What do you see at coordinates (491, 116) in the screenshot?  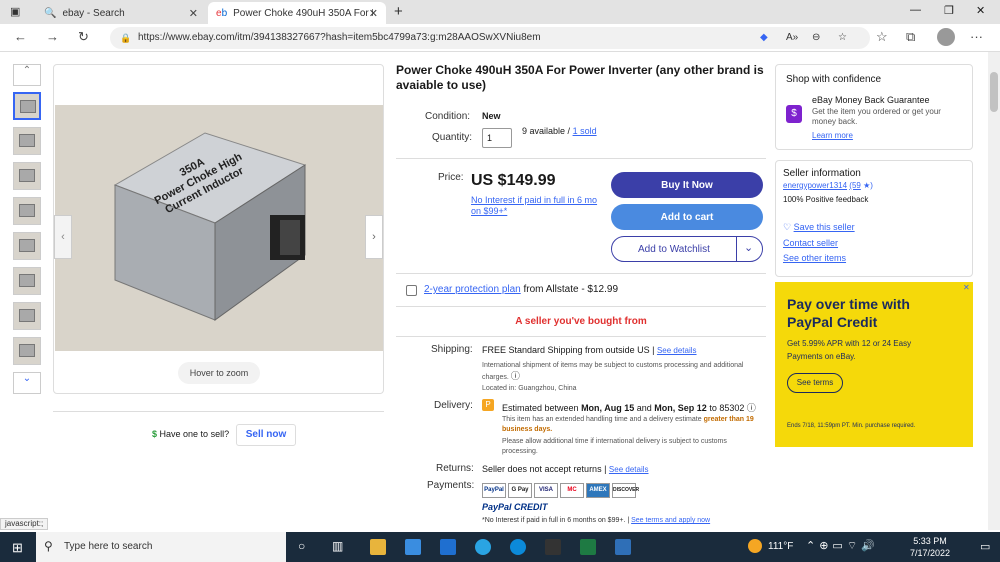 I see `condition-value: New` at bounding box center [491, 116].